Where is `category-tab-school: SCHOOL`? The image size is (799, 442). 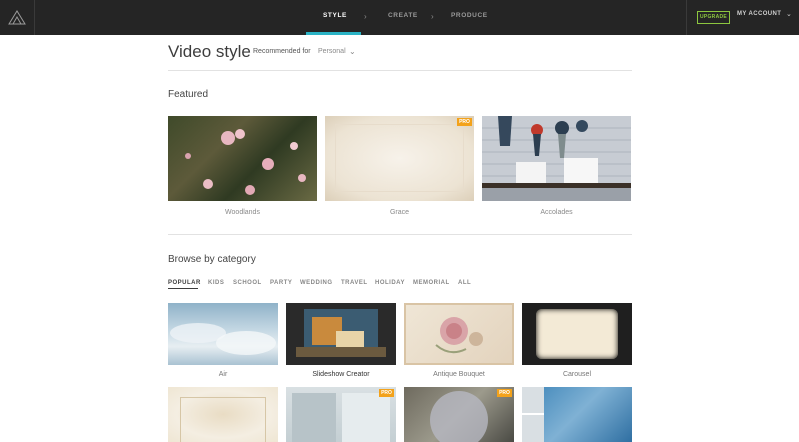
category-tab-school: SCHOOL is located at coordinates (247, 283).